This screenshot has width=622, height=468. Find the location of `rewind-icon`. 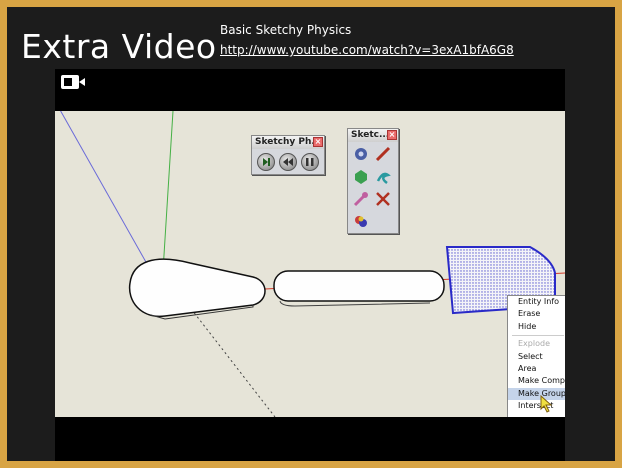

rewind-icon is located at coordinates (288, 162).